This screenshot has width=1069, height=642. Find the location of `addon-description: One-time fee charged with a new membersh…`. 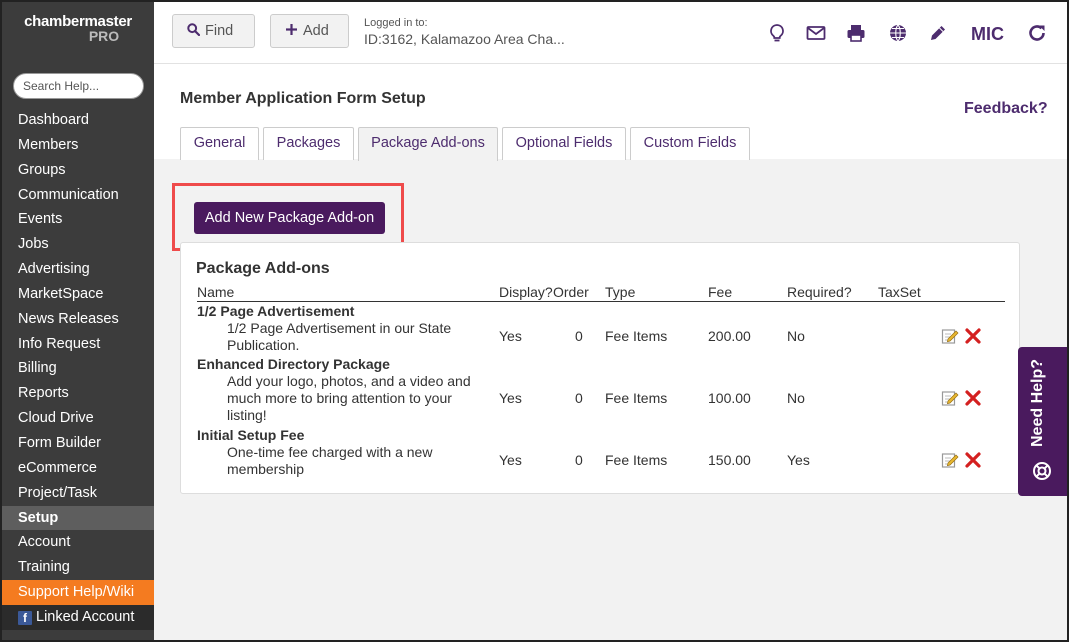

addon-description: One-time fee charged with a new membersh… is located at coordinates (330, 460).